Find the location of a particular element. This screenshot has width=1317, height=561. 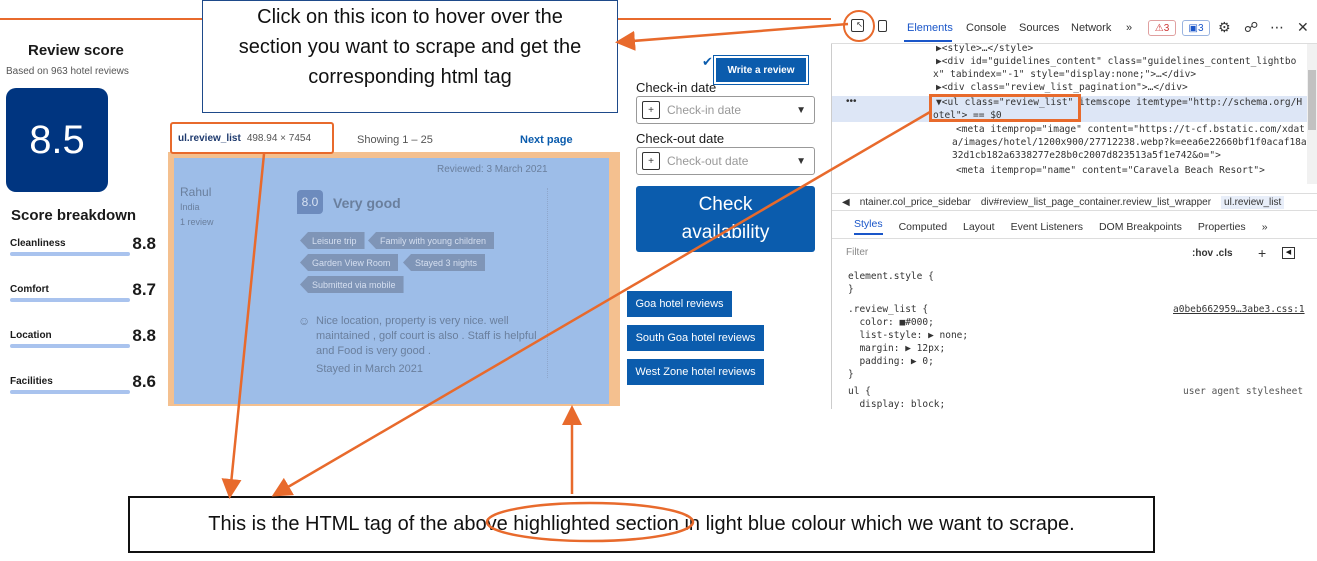

dom-line: ▶<style>…</style> is located at coordinates (984, 49).